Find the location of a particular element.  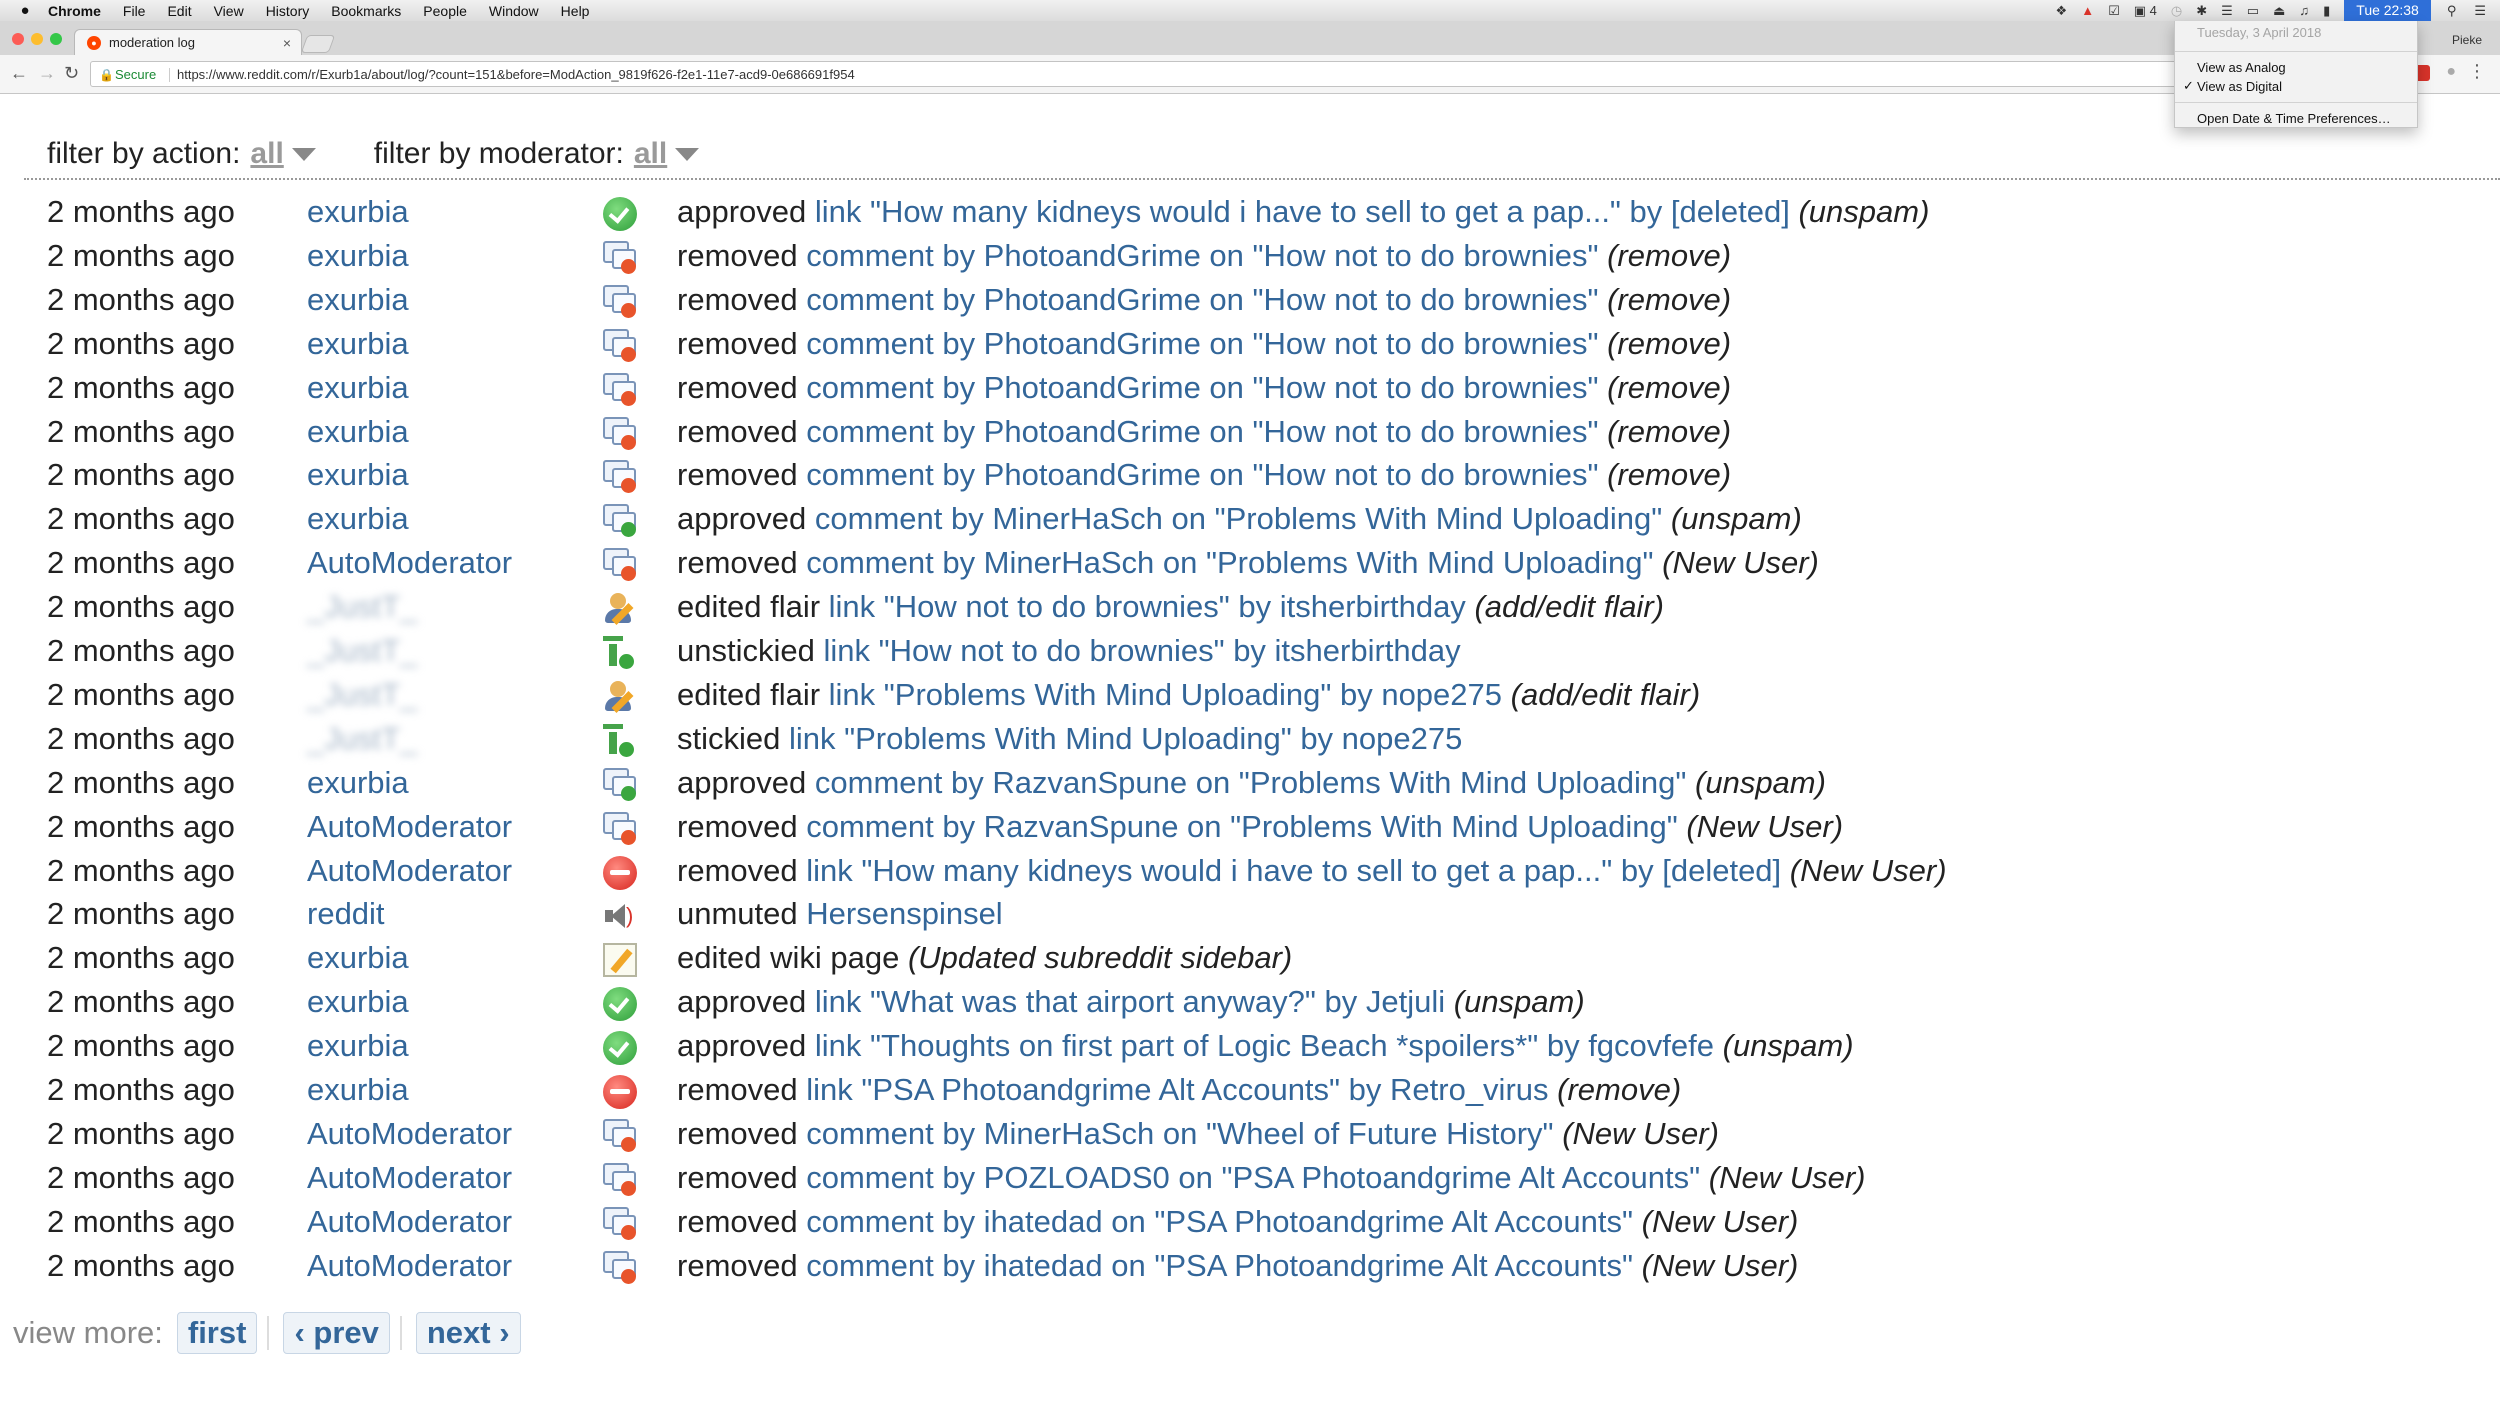

menu-view: View is located at coordinates (229, 11).